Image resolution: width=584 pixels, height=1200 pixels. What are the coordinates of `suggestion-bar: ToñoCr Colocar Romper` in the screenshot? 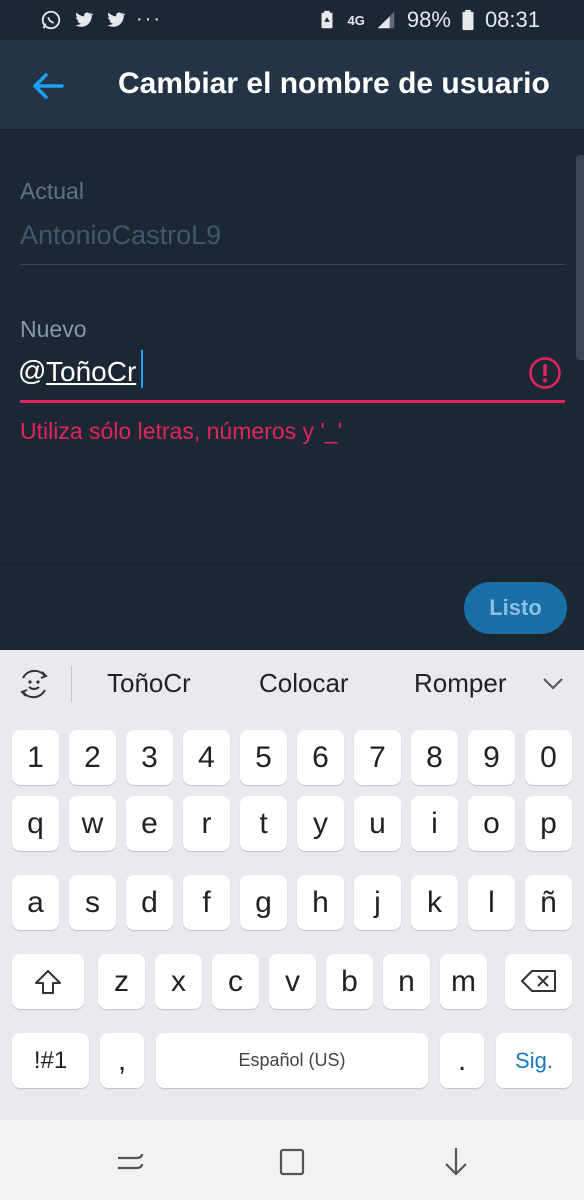 It's located at (292, 684).